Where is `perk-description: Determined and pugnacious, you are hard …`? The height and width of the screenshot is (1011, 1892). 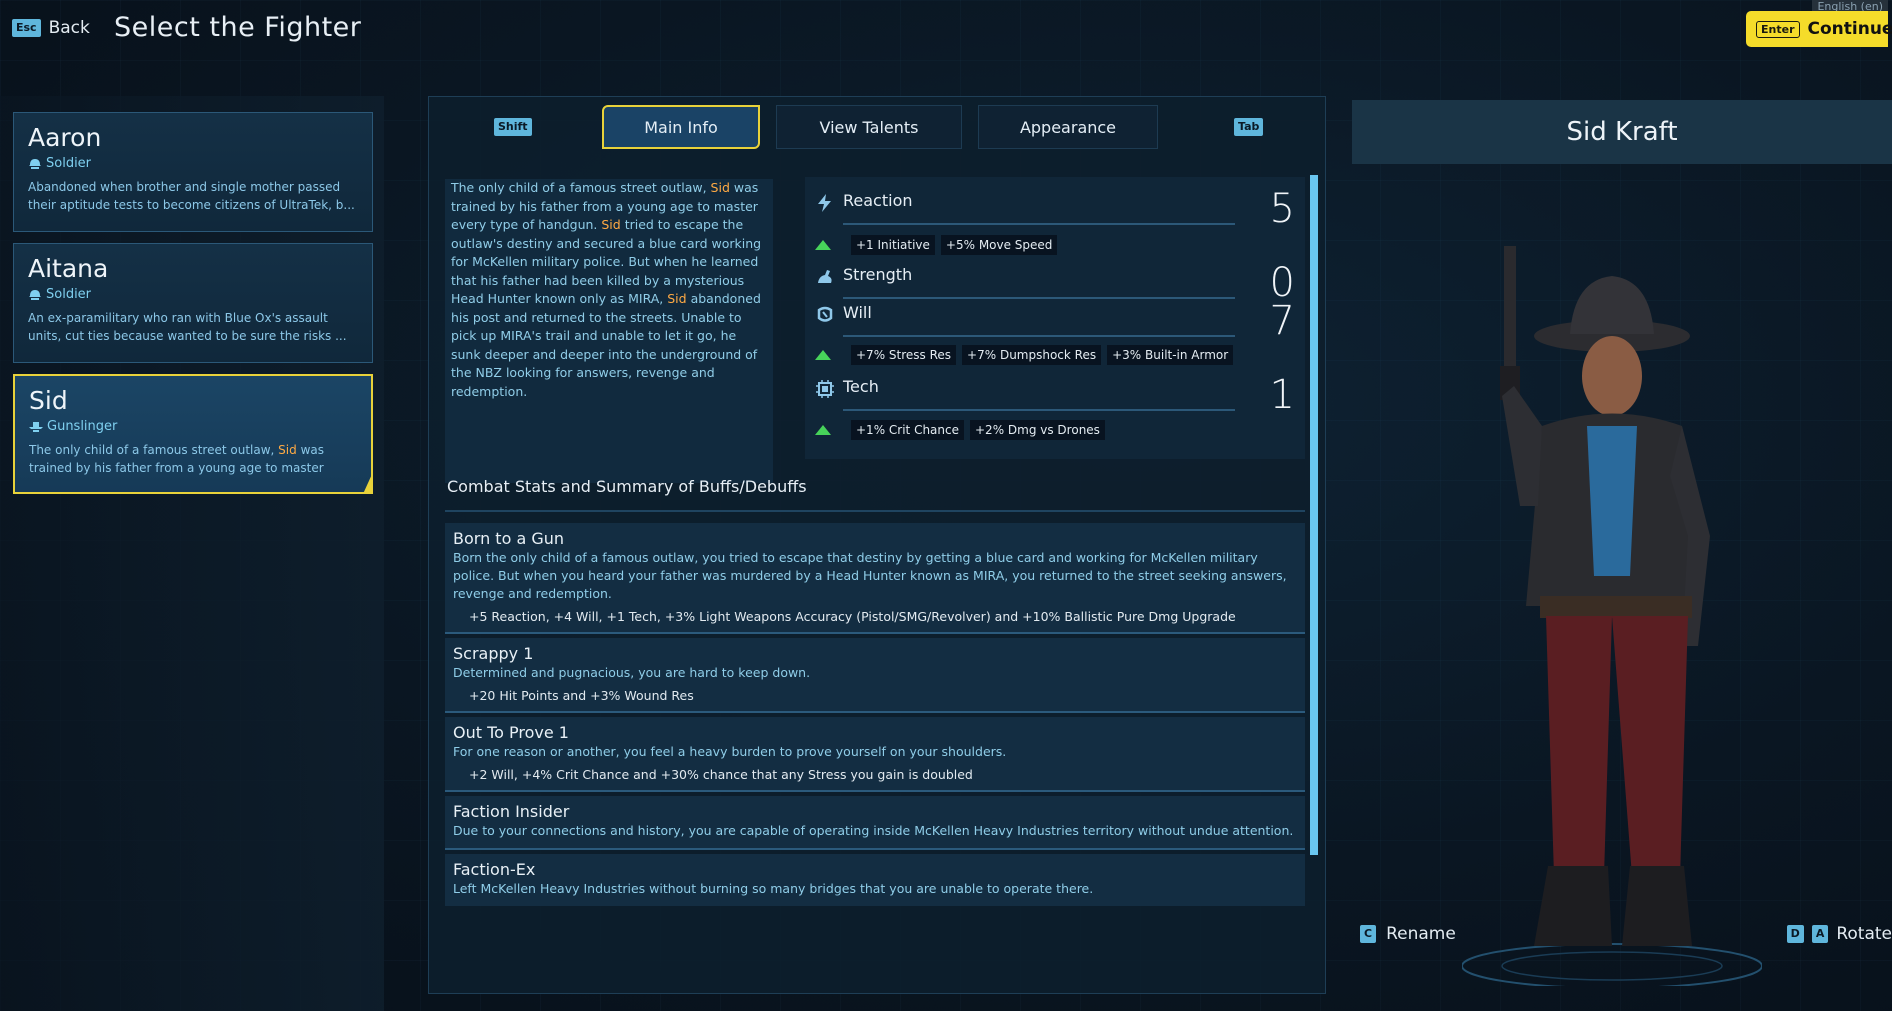
perk-description: Determined and pugnacious, you are hard … is located at coordinates (632, 672).